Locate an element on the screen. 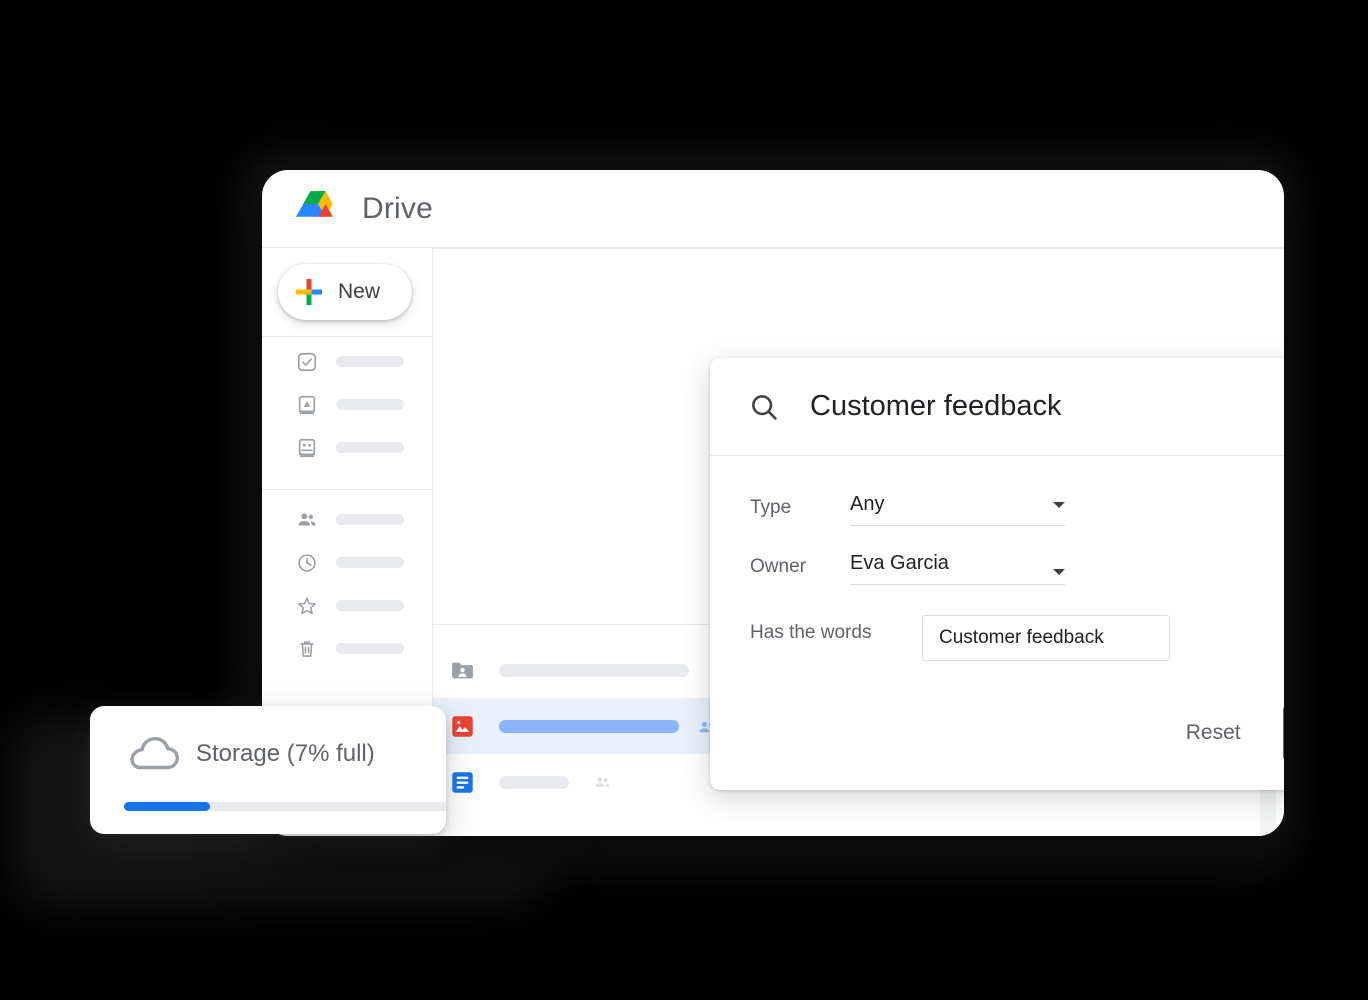  sidebar-item-shared-with-me is located at coordinates (347, 519).